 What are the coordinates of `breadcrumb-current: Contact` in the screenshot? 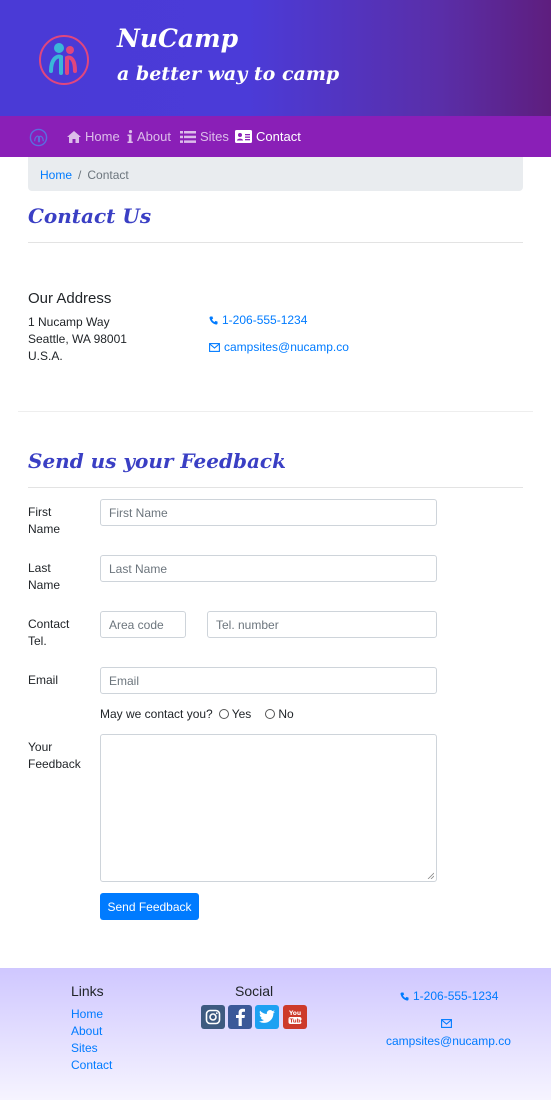 It's located at (108, 175).